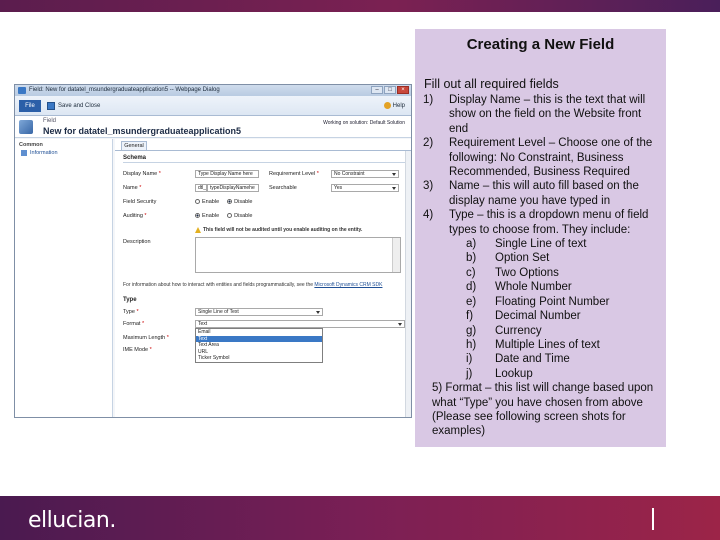 Image resolution: width=720 pixels, height=540 pixels. What do you see at coordinates (300, 324) in the screenshot?
I see `format-select: Text` at bounding box center [300, 324].